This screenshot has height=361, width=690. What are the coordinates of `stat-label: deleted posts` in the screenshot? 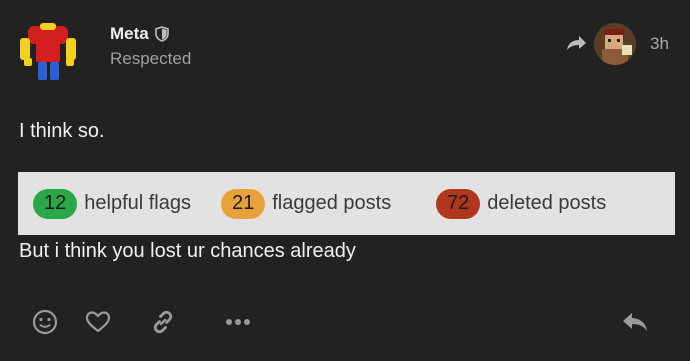 It's located at (547, 203).